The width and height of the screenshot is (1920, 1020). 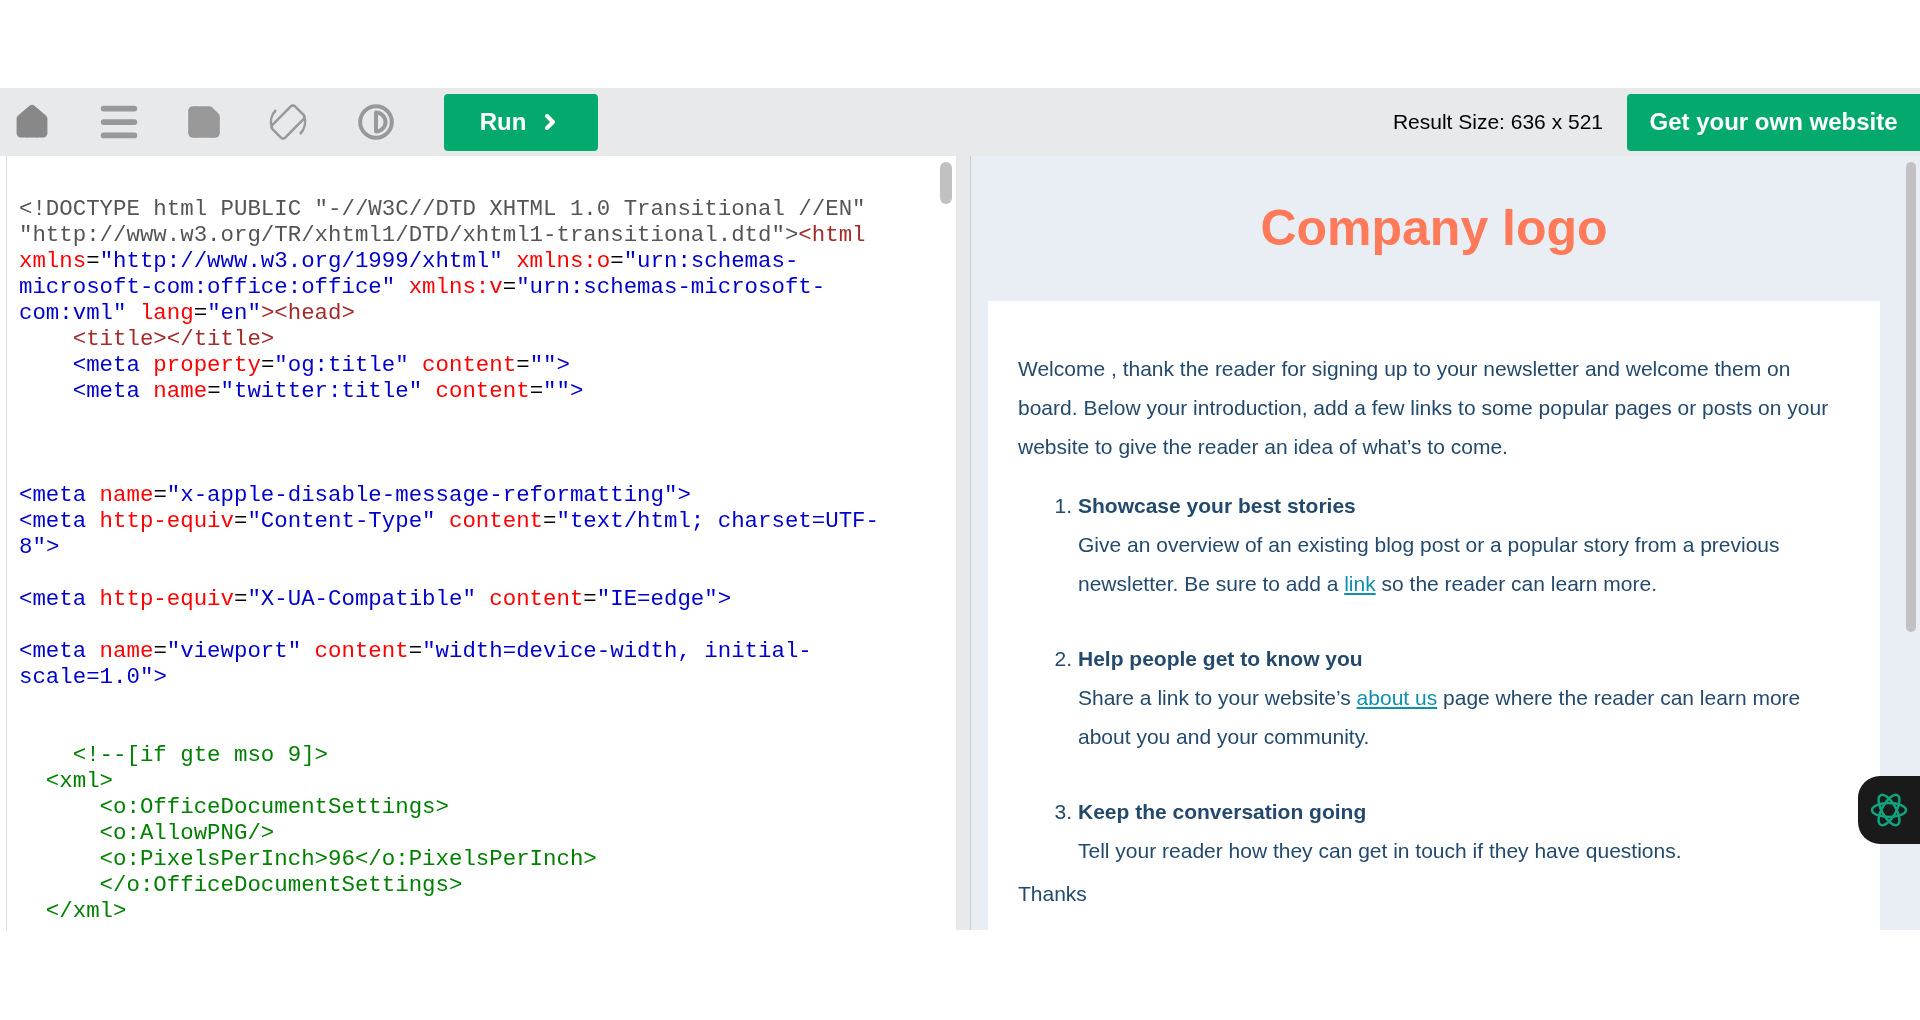 What do you see at coordinates (1773, 122) in the screenshot?
I see `get-website-button: Get your own website` at bounding box center [1773, 122].